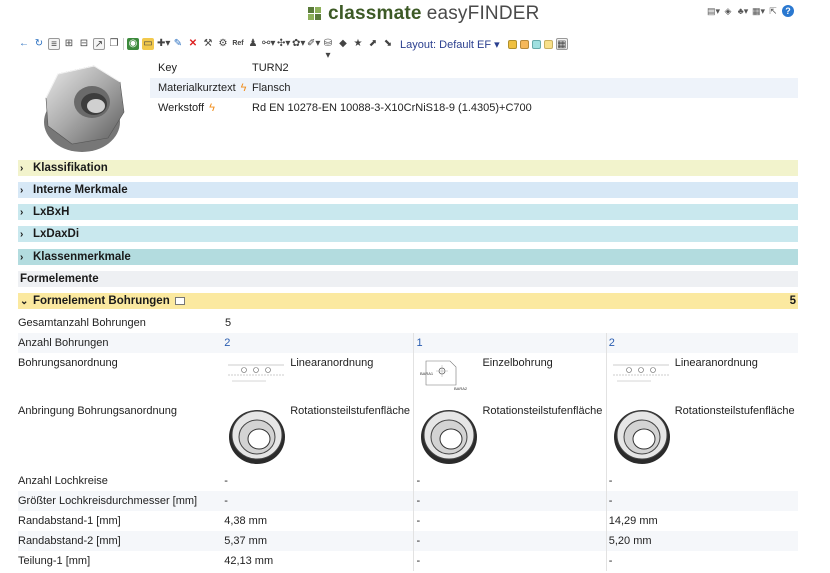  I want to click on row-label: Anbringung Bohrungsanordnung, so click(98, 411).